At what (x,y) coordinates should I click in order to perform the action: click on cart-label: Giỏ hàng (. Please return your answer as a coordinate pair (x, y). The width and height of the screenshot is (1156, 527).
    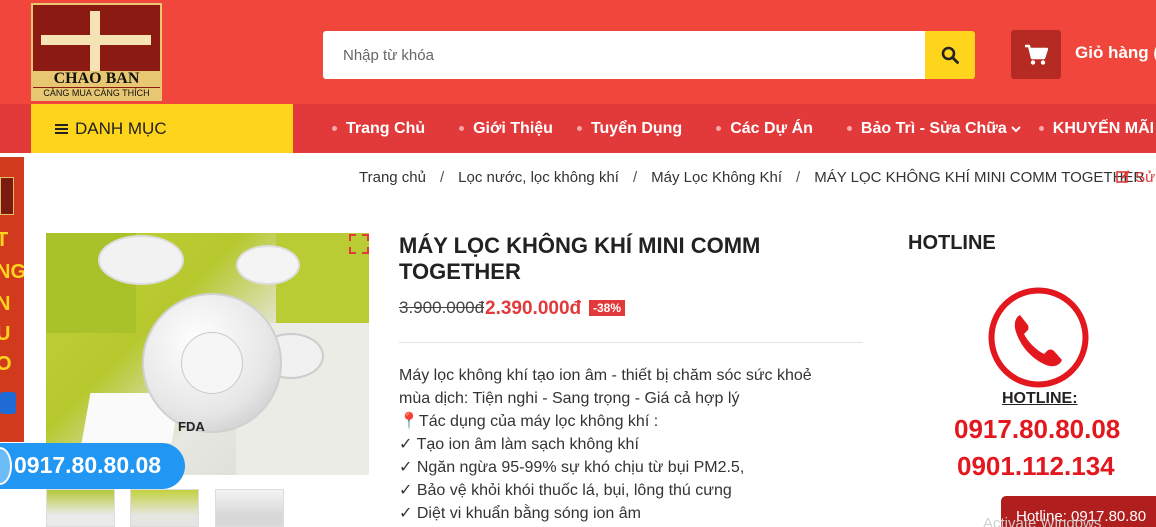
    Looking at the image, I should click on (1115, 53).